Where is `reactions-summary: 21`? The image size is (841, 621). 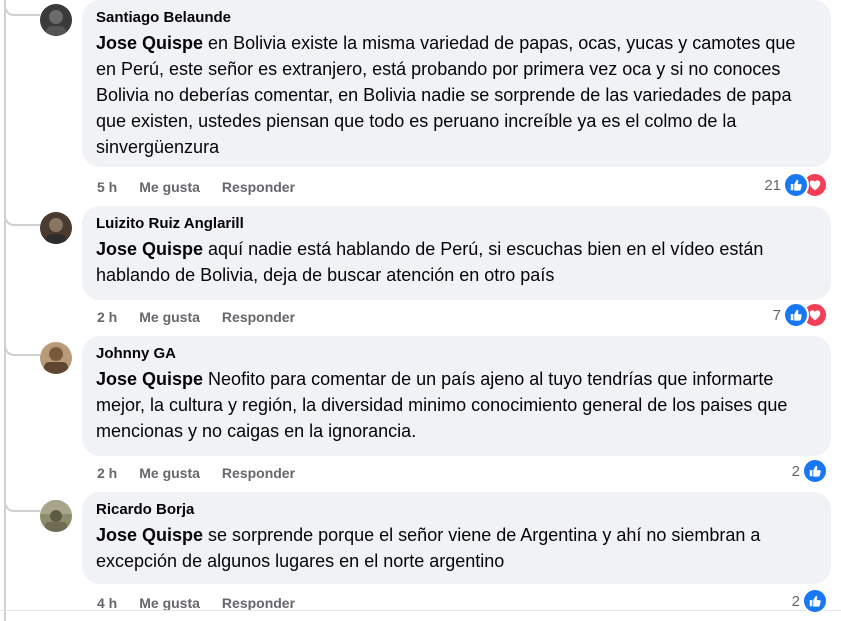
reactions-summary: 21 is located at coordinates (796, 185).